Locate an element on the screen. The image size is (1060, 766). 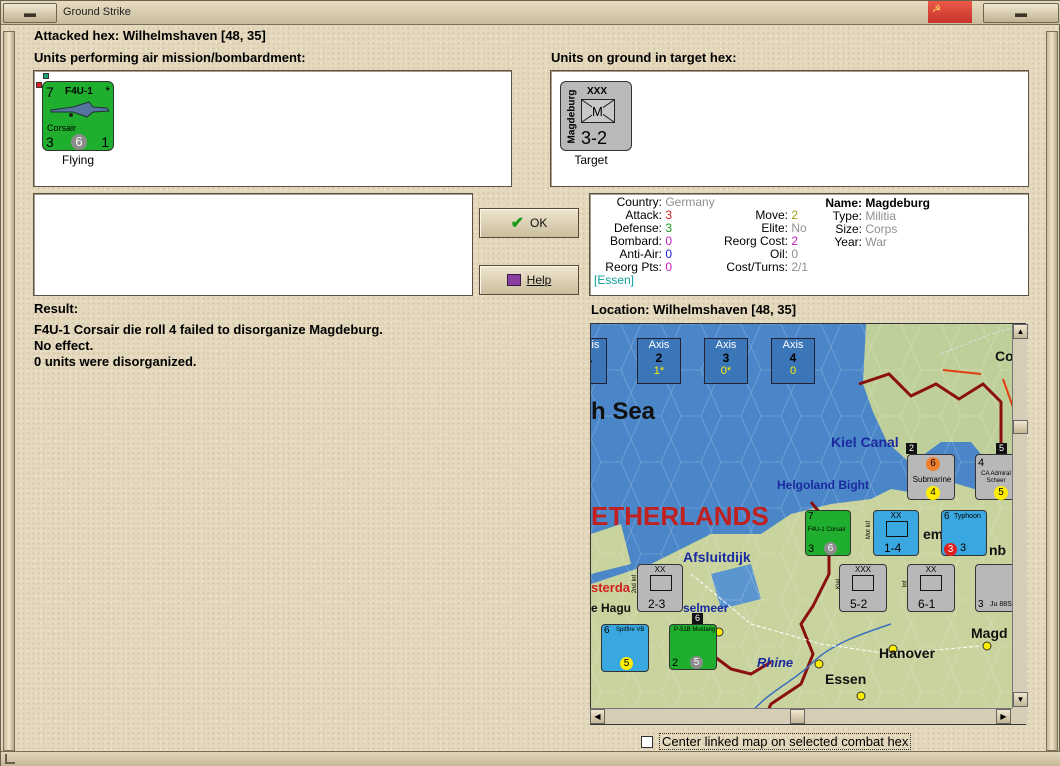
oil-value: 0 is located at coordinates (795, 254).